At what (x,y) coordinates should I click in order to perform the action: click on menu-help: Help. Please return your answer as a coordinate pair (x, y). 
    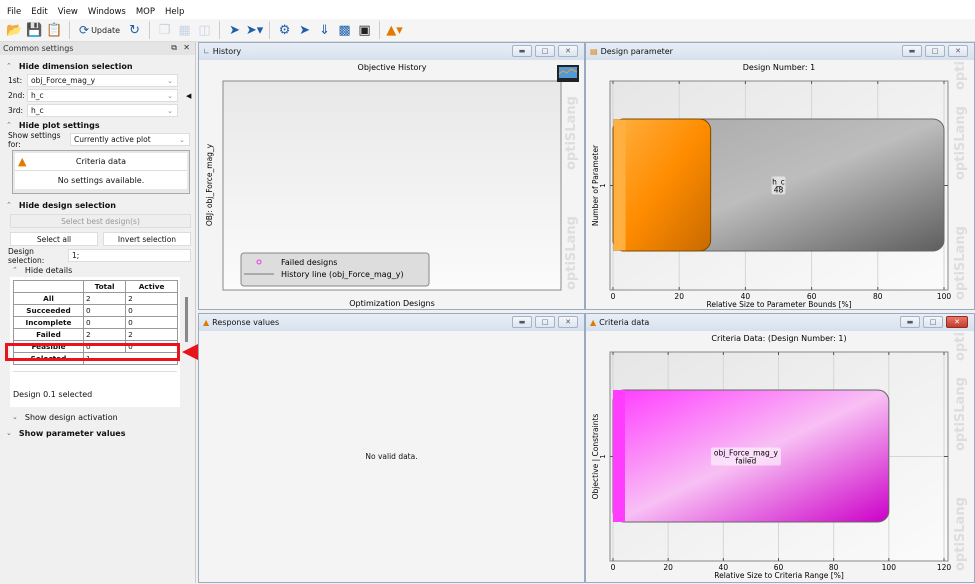
    Looking at the image, I should click on (177, 12).